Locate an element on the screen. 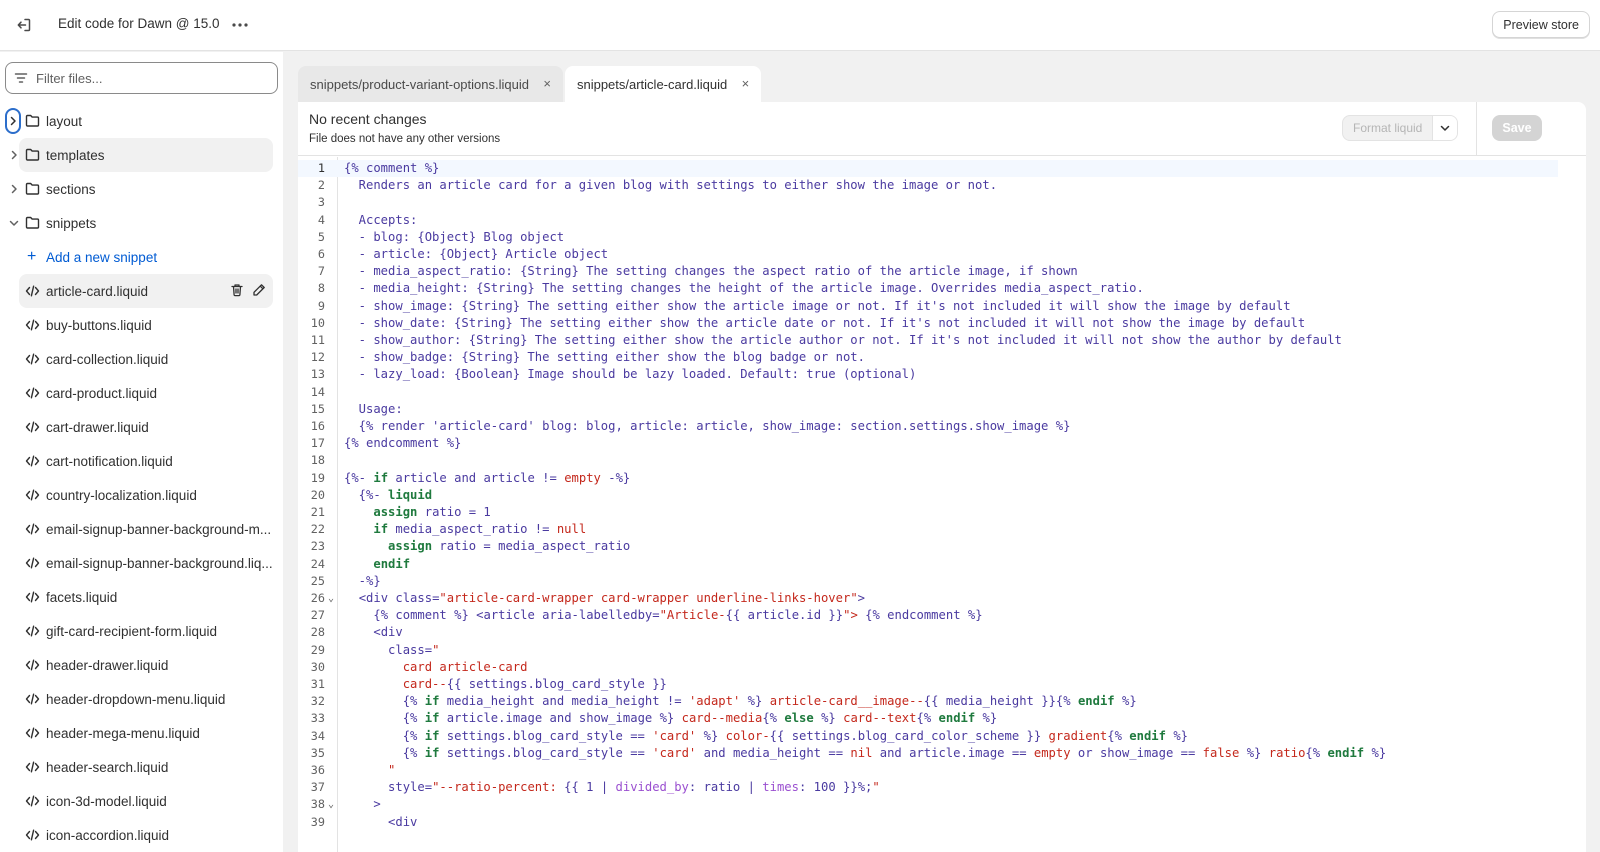 Image resolution: width=1600 pixels, height=852 pixels. code-line: 18 is located at coordinates (928, 460).